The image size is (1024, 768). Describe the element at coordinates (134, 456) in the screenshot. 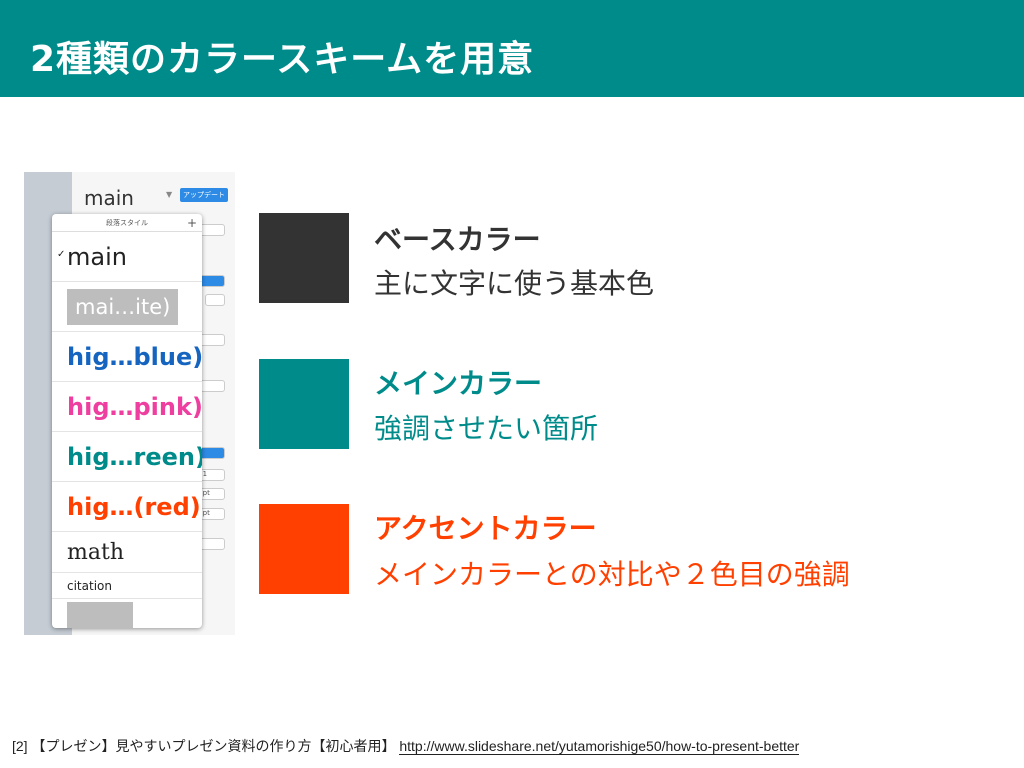

I see `style-label: hig…reen)` at that location.